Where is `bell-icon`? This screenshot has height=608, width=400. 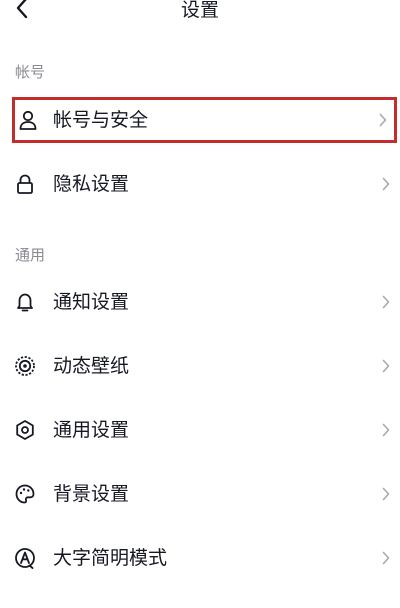
bell-icon is located at coordinates (25, 302).